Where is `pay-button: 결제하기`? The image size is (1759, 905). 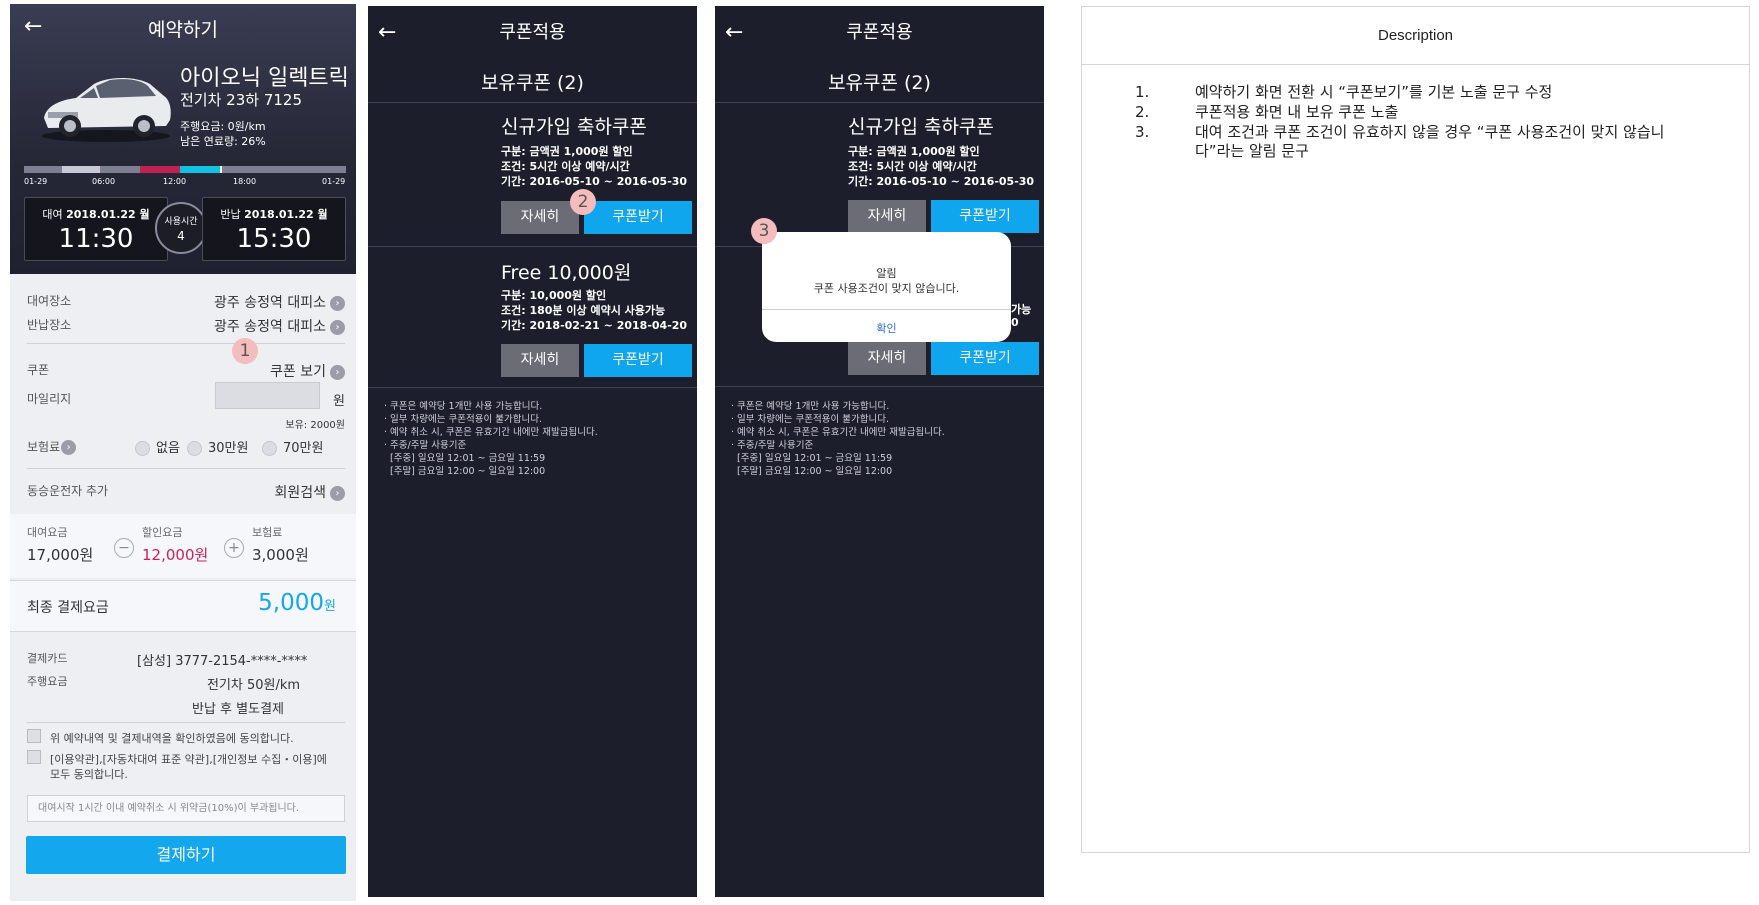 pay-button: 결제하기 is located at coordinates (186, 855).